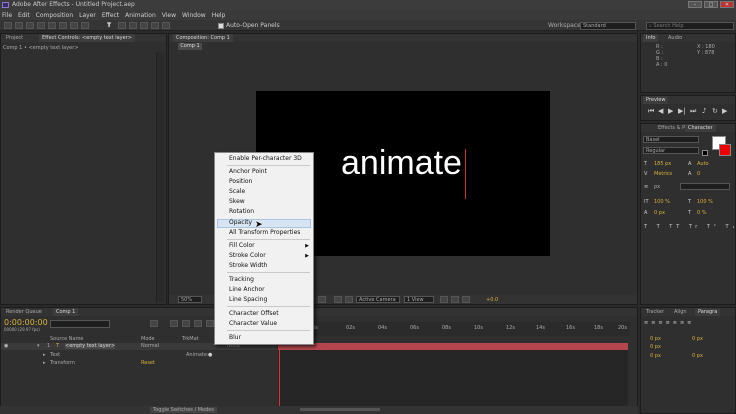 The height and width of the screenshot is (414, 736). What do you see at coordinates (6, 346) in the screenshot?
I see `visibility-icon: ◉` at bounding box center [6, 346].